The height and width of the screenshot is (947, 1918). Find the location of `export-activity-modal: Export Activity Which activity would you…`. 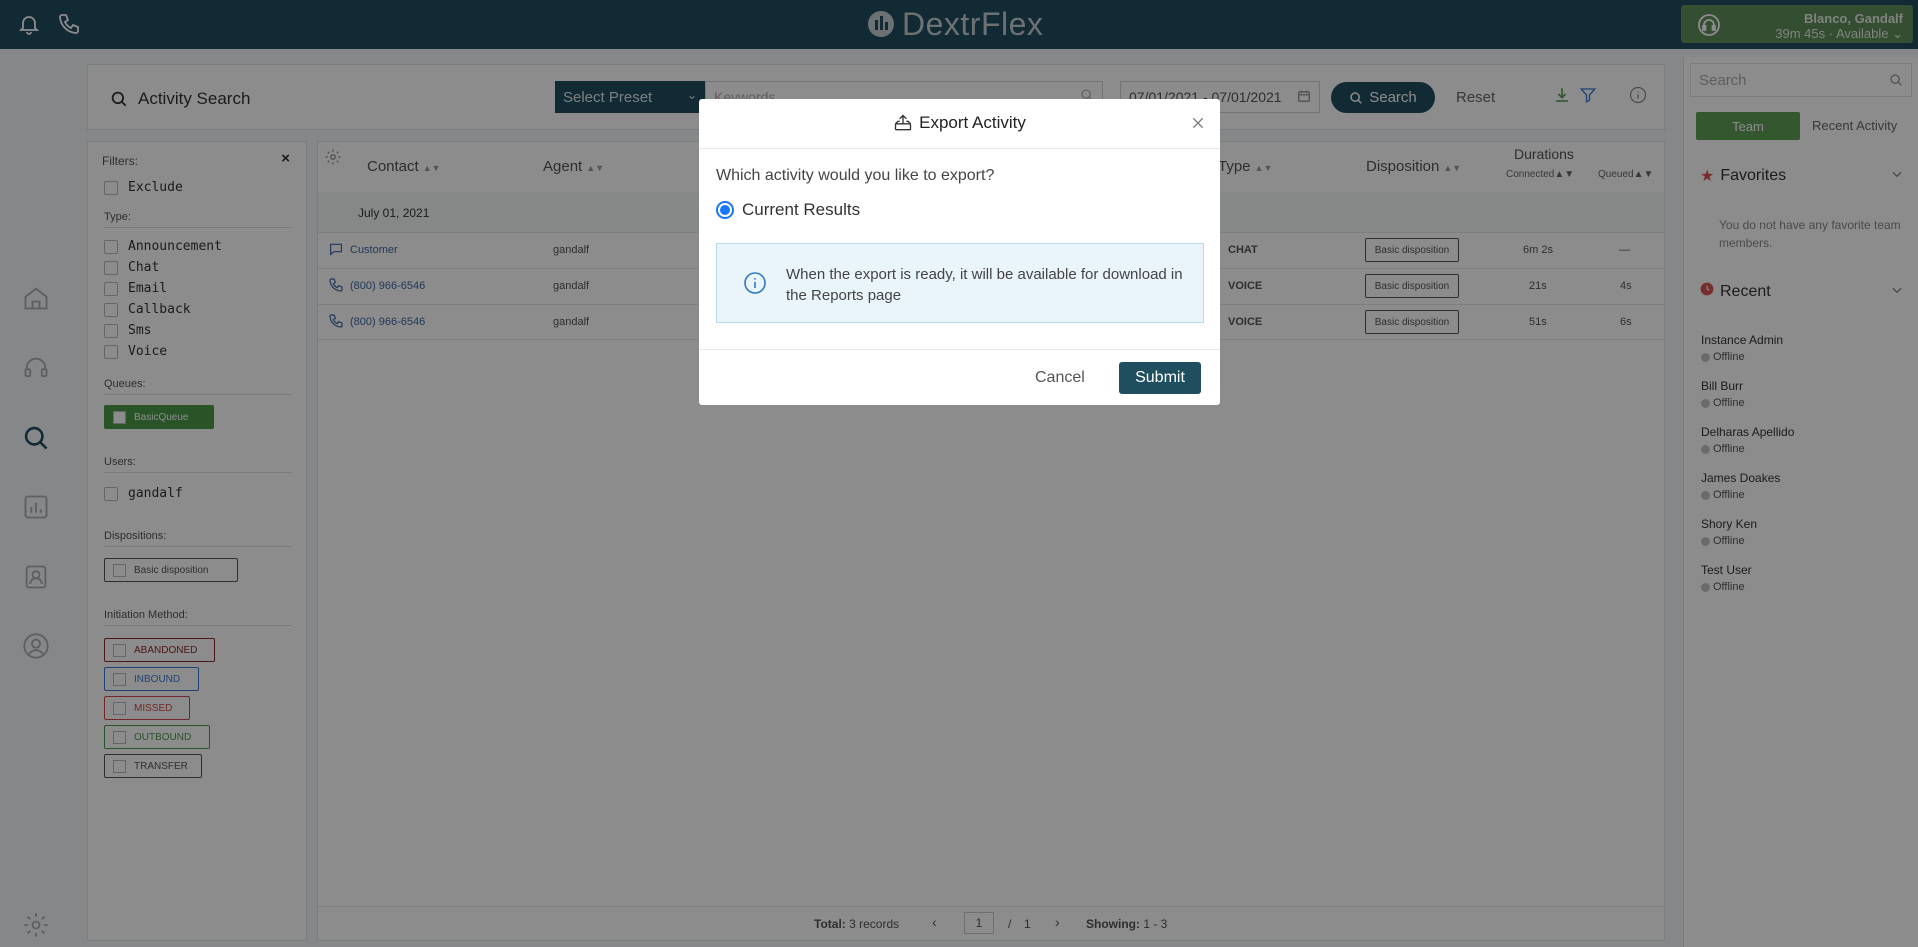

export-activity-modal: Export Activity Which activity would you… is located at coordinates (959, 252).